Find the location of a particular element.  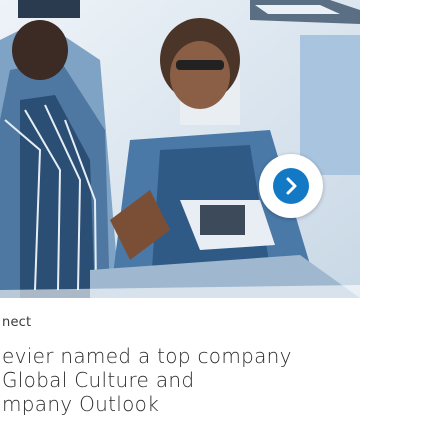

play-button is located at coordinates (291, 186).